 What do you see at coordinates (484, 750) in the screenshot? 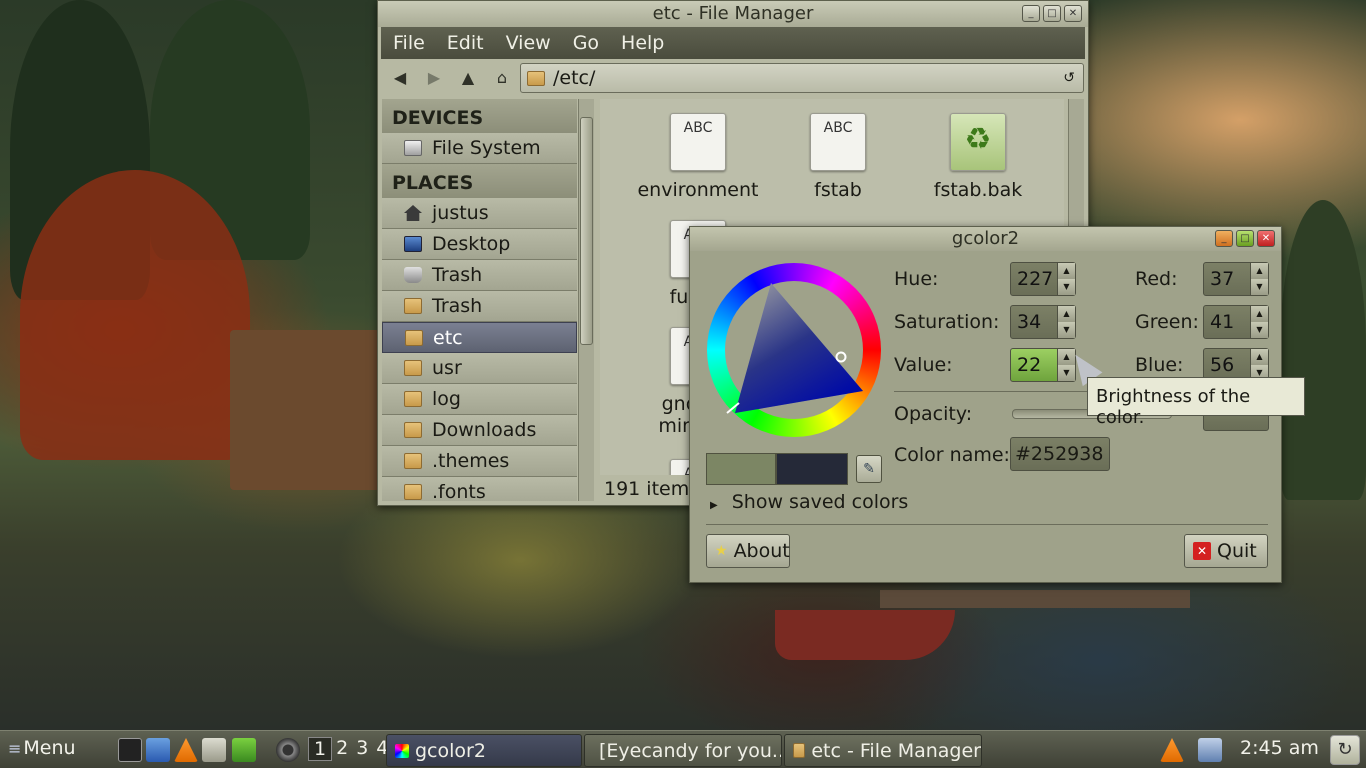
I see `task-gcolor2: gcolor2` at bounding box center [484, 750].